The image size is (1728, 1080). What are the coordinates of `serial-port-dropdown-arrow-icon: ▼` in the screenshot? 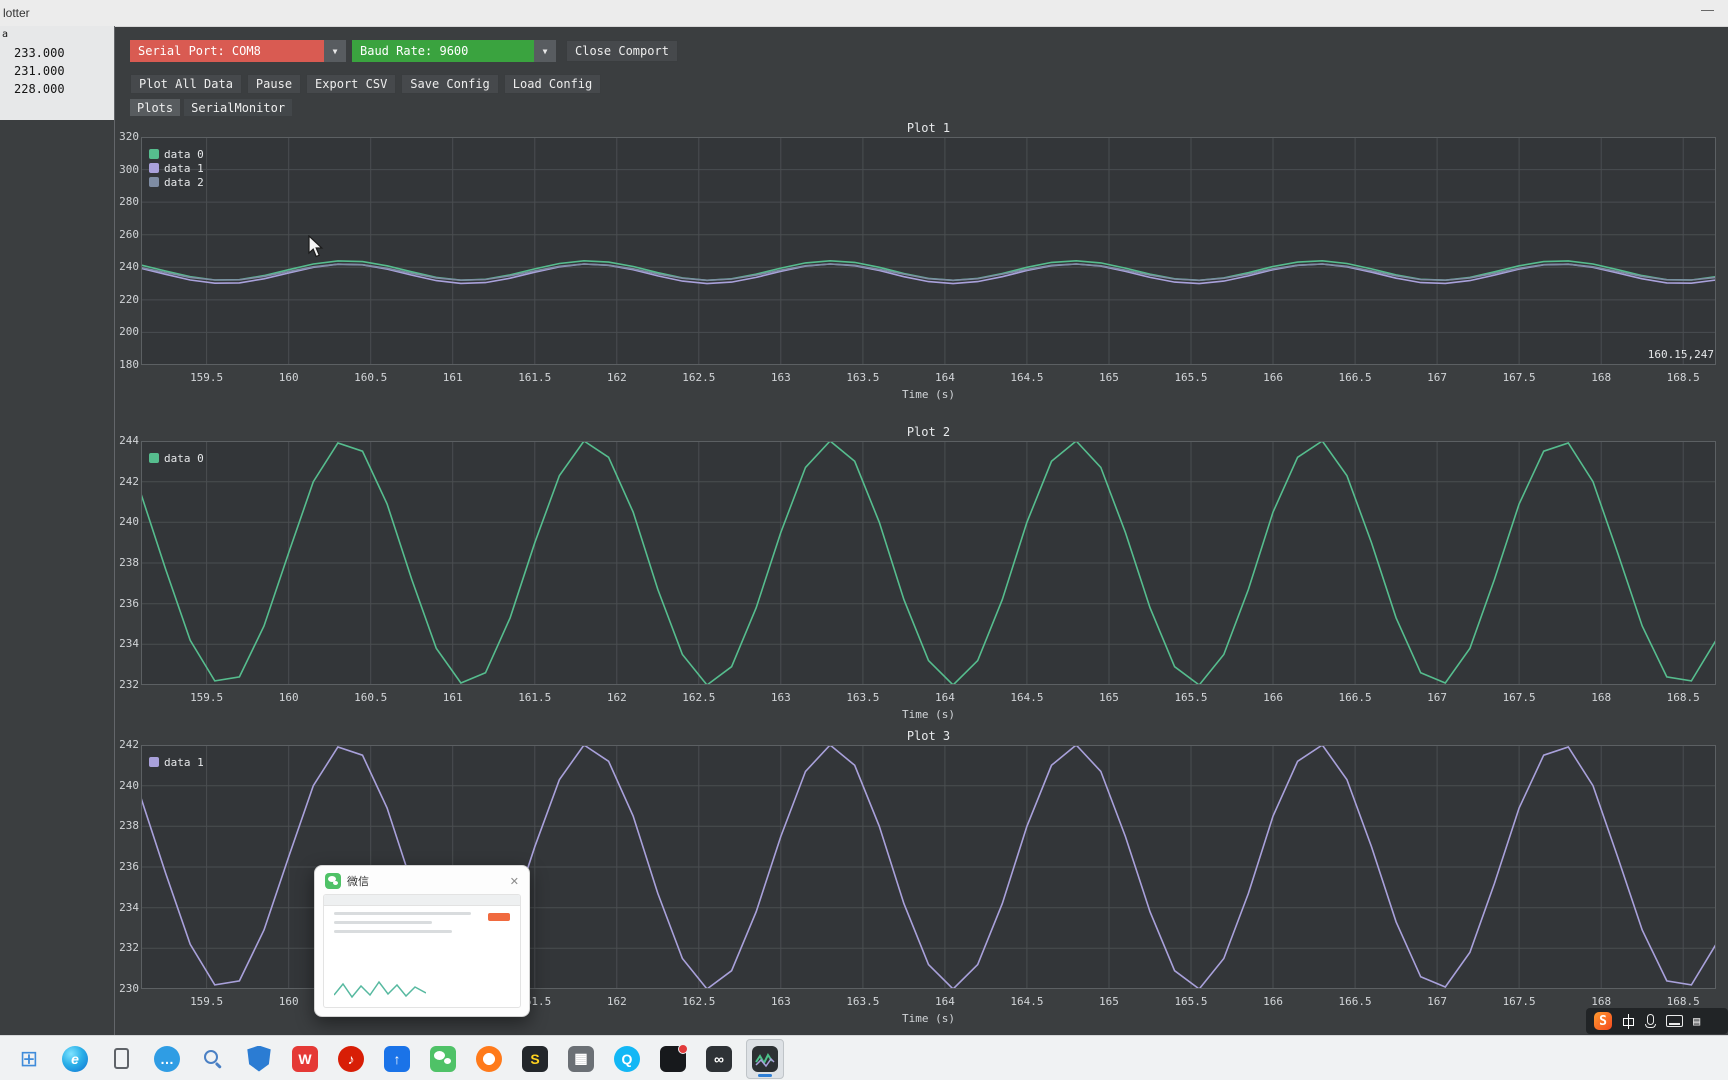 It's located at (335, 51).